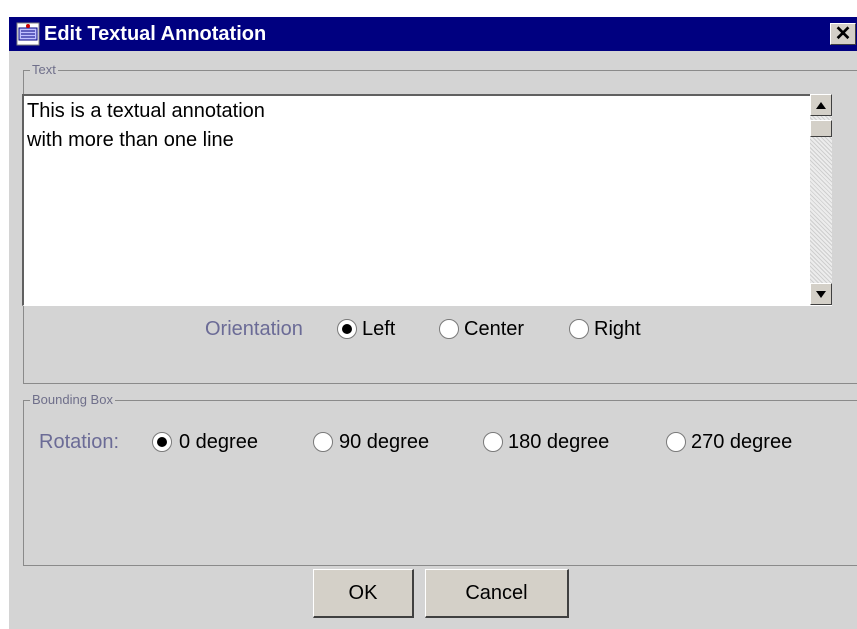 This screenshot has height=629, width=857. What do you see at coordinates (741, 442) in the screenshot?
I see `rotation-270-label: 270 degree` at bounding box center [741, 442].